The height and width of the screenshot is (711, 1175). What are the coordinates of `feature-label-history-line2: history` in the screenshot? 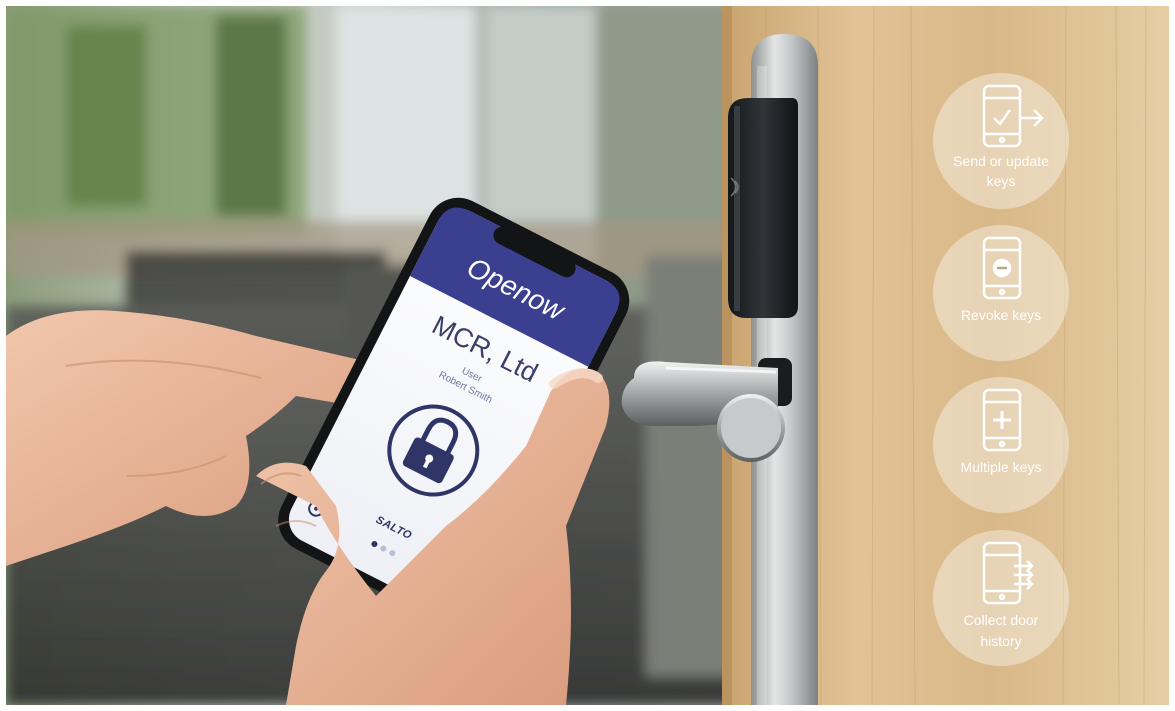 It's located at (1000, 641).